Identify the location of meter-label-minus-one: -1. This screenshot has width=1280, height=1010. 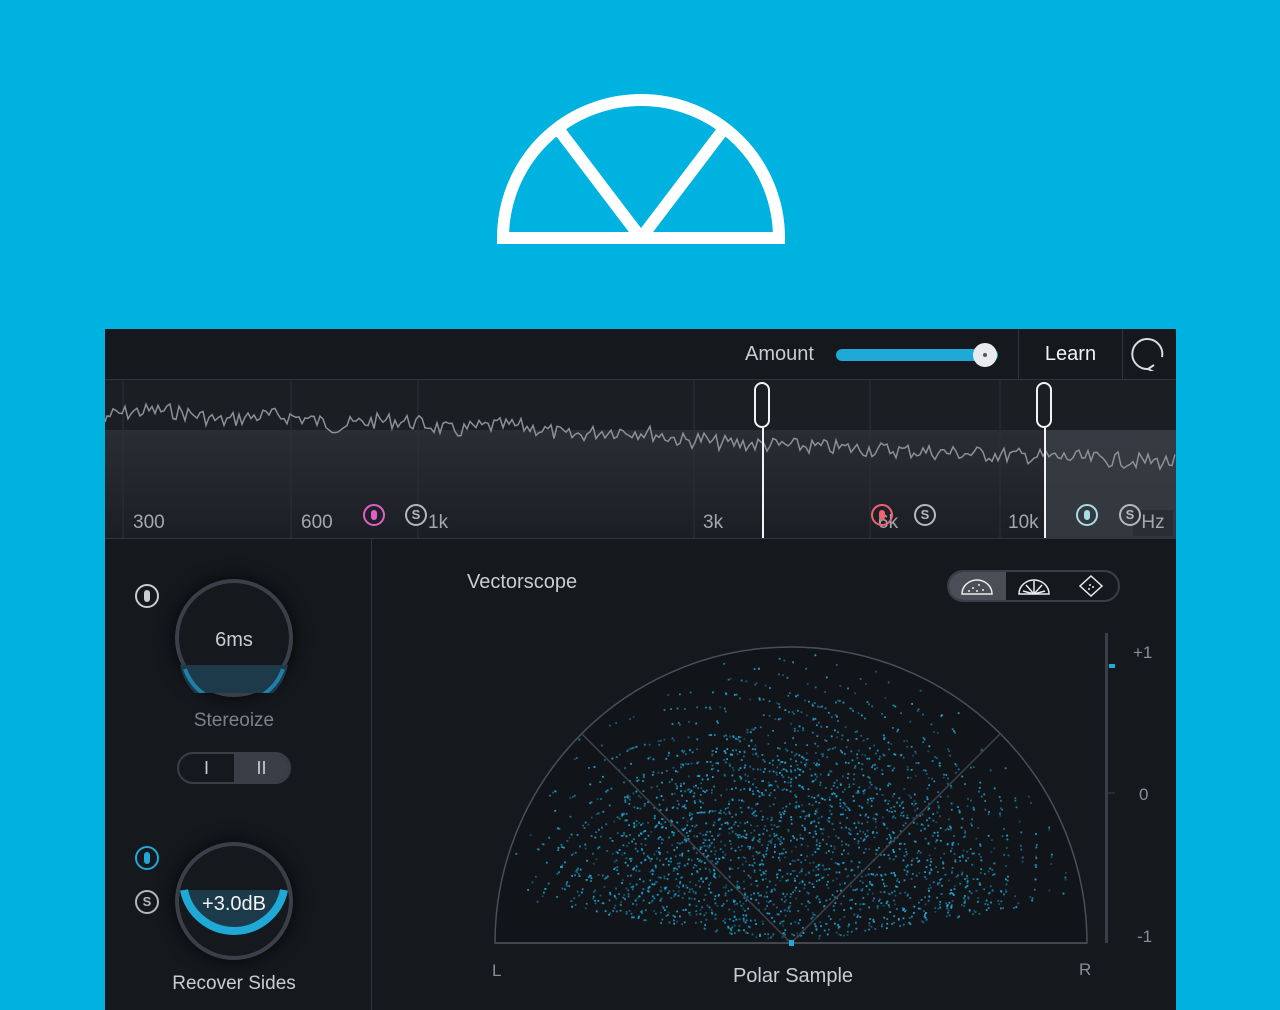
(1145, 936).